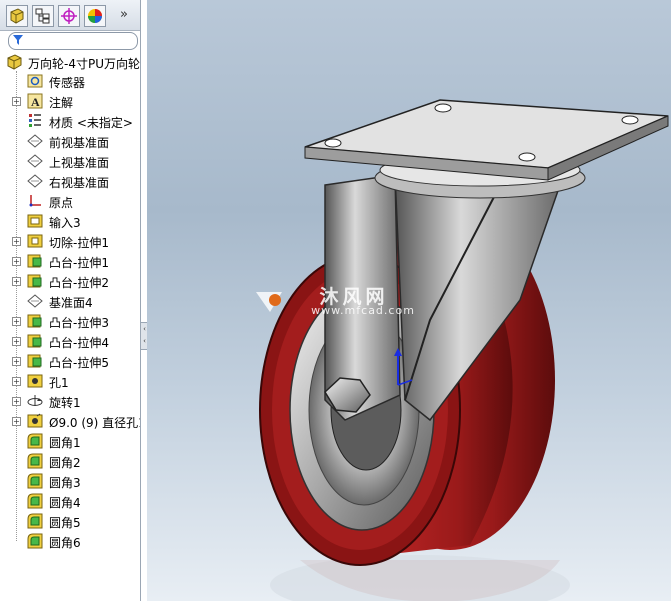 This screenshot has height=601, width=671. I want to click on tree-item: 圆角5, so click(70, 521).